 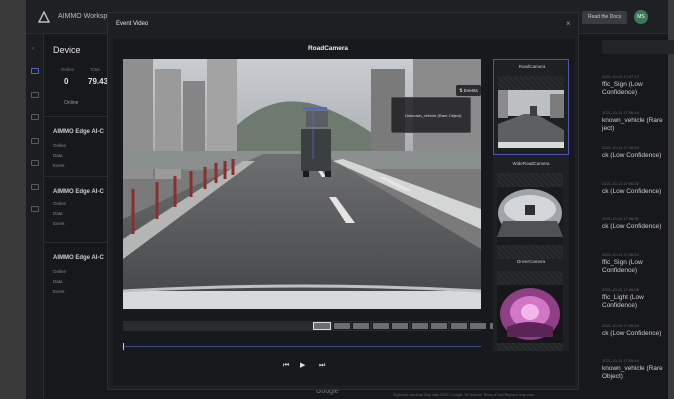 I want to click on camera-option-driver: DriverCamera, so click(x=531, y=303).